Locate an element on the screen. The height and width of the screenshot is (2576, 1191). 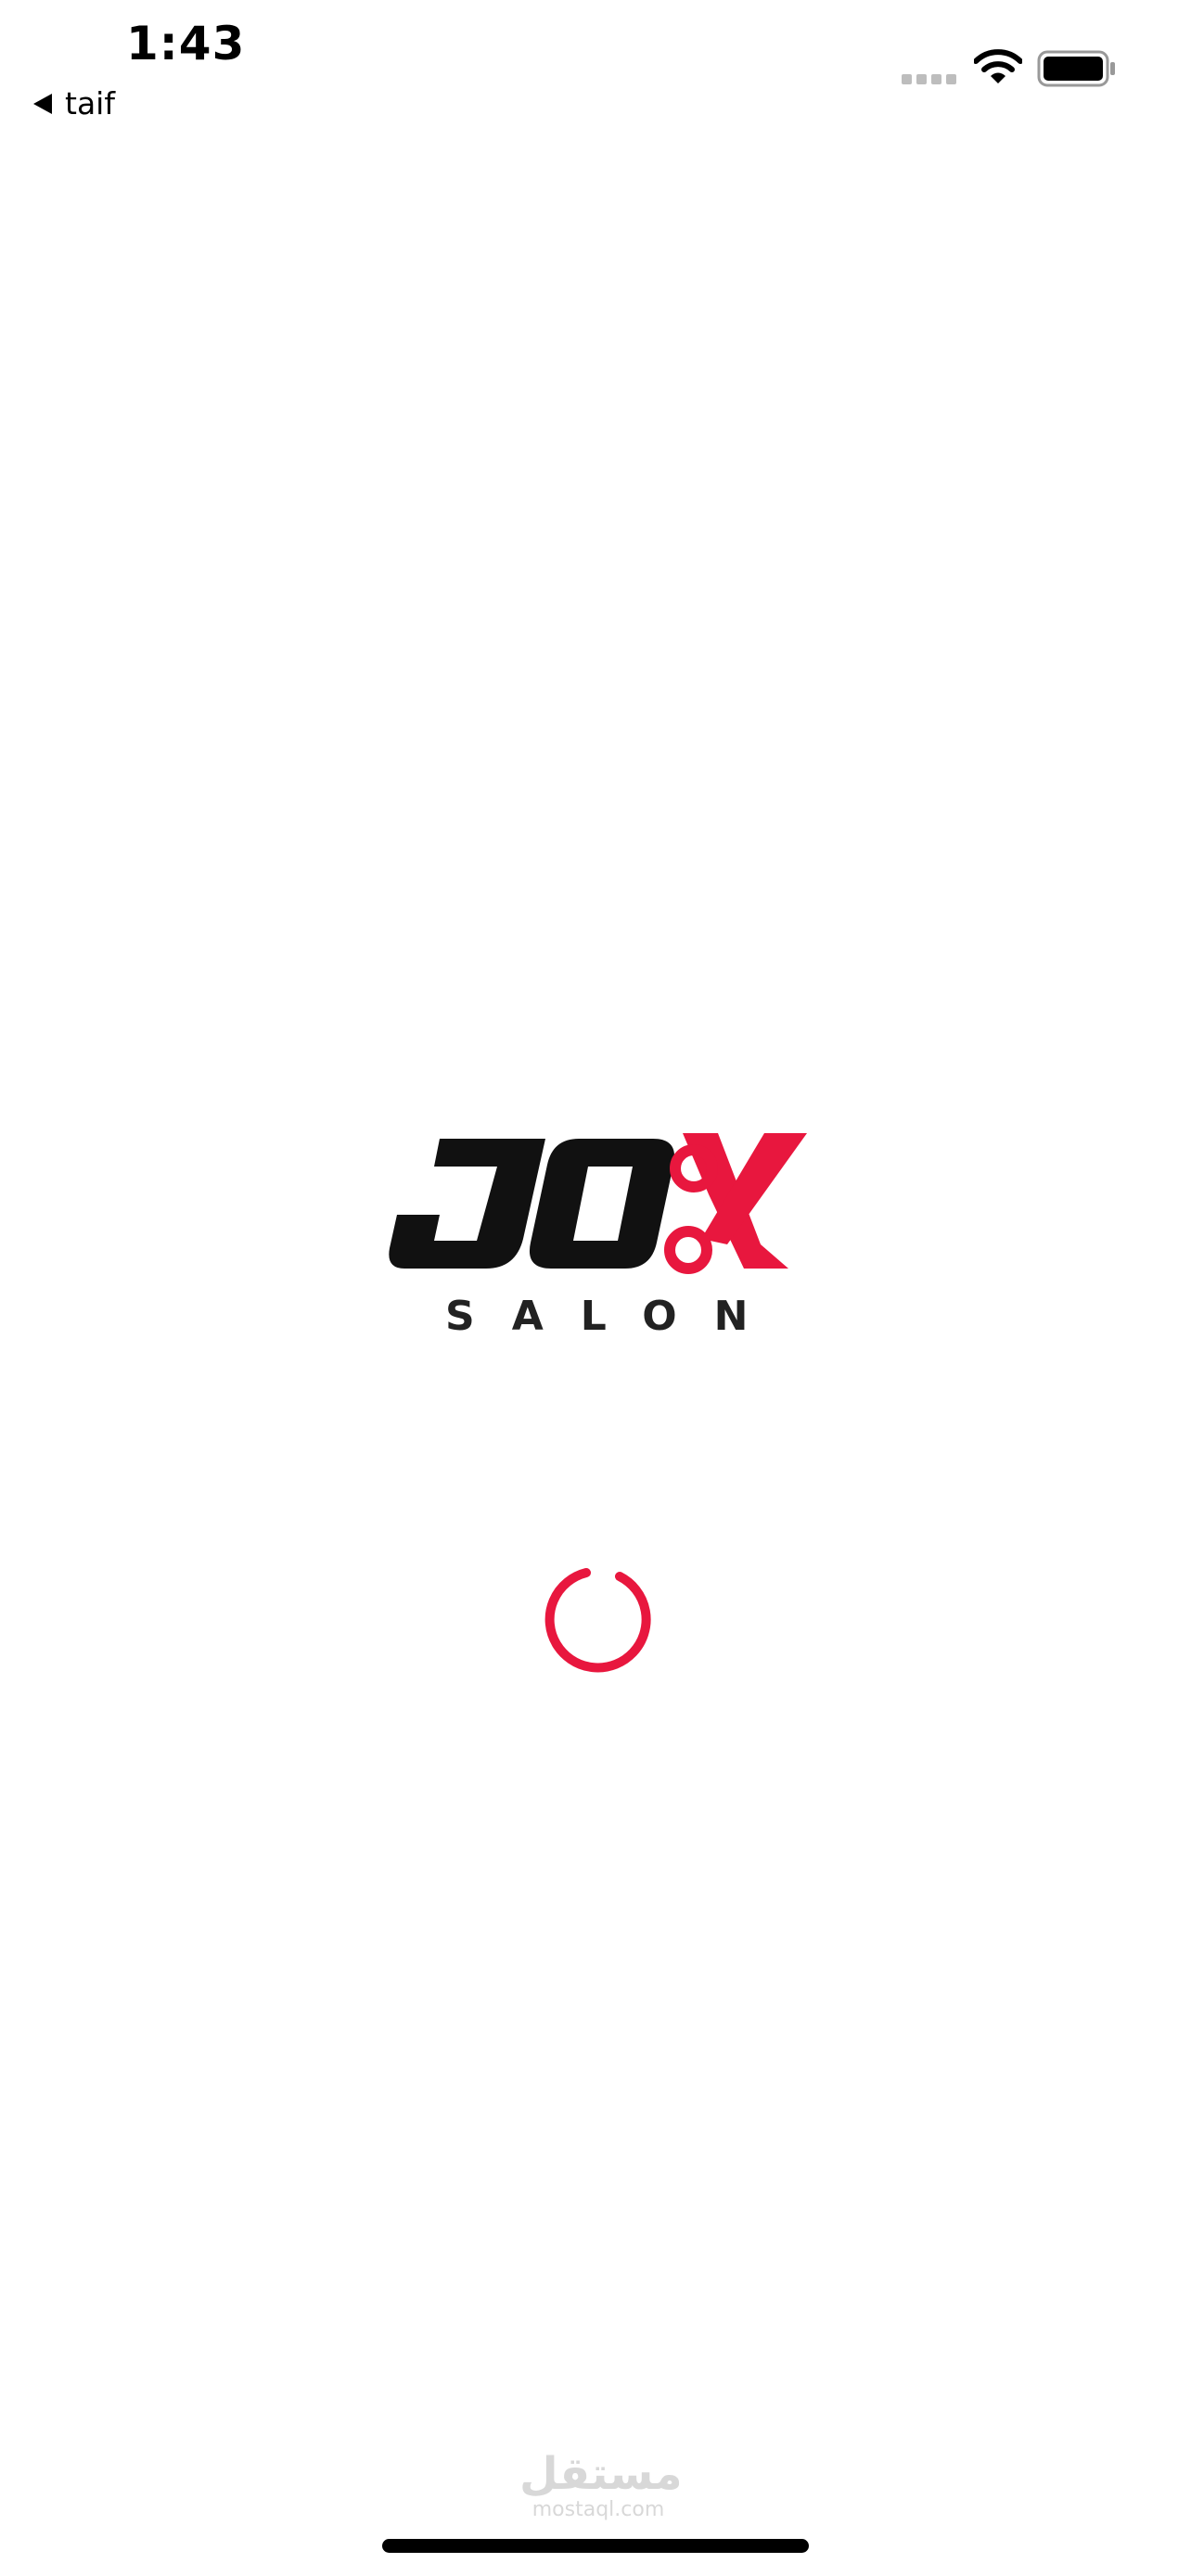
mostaql-watermark: مستقل mostaql.com is located at coordinates (601, 2485).